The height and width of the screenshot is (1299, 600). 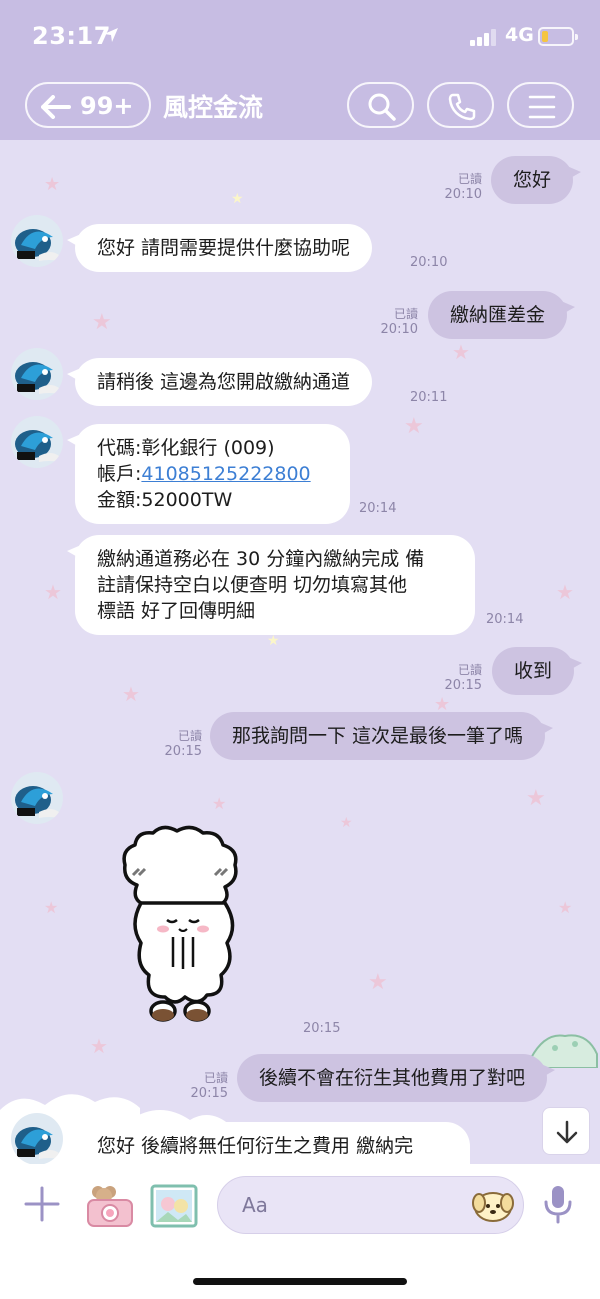 What do you see at coordinates (185, 927) in the screenshot?
I see `bowing-sheep-sticker` at bounding box center [185, 927].